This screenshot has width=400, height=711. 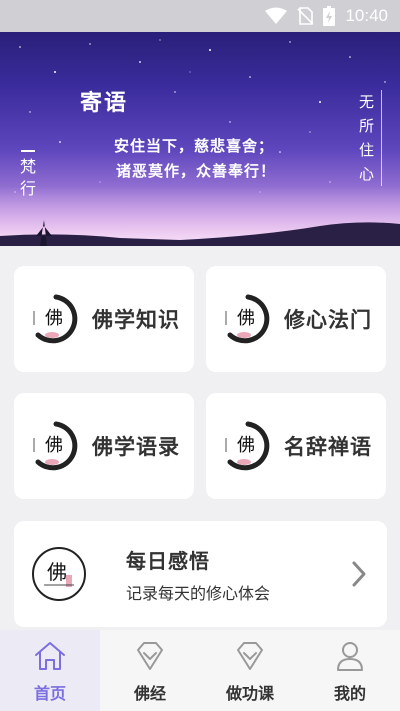 I want to click on nav-label: 佛经, so click(x=149, y=693).